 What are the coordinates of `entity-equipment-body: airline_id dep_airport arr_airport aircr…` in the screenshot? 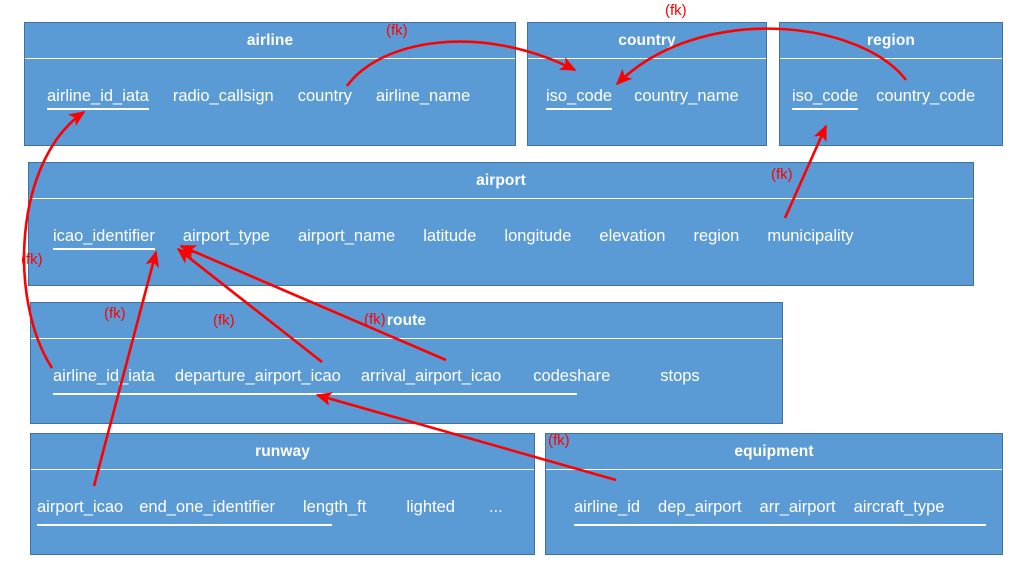 It's located at (774, 512).